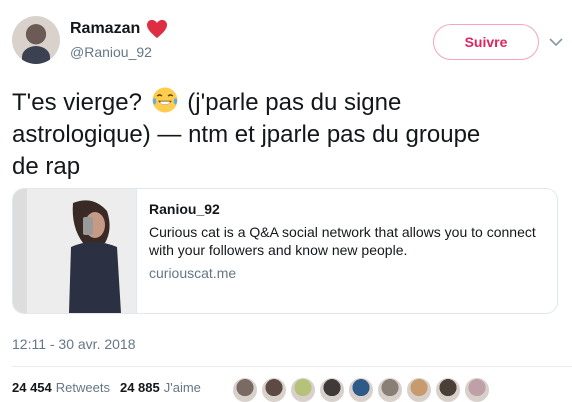 This screenshot has height=402, width=572. I want to click on card-photo-illustration, so click(74, 251).